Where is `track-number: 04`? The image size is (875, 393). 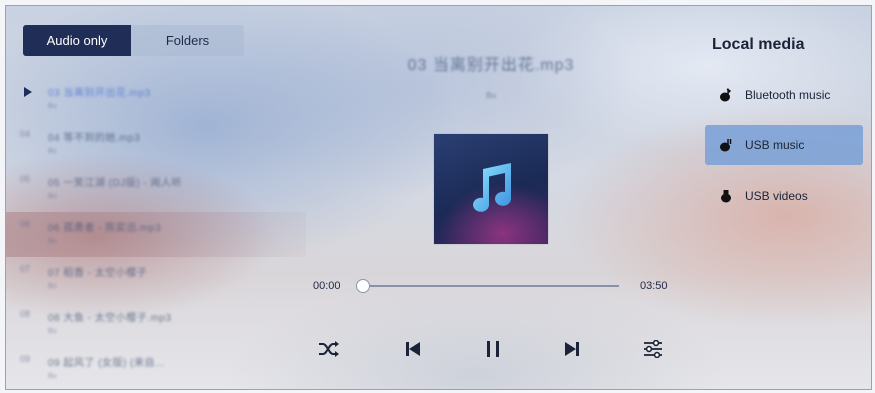
track-number: 04 is located at coordinates (25, 134).